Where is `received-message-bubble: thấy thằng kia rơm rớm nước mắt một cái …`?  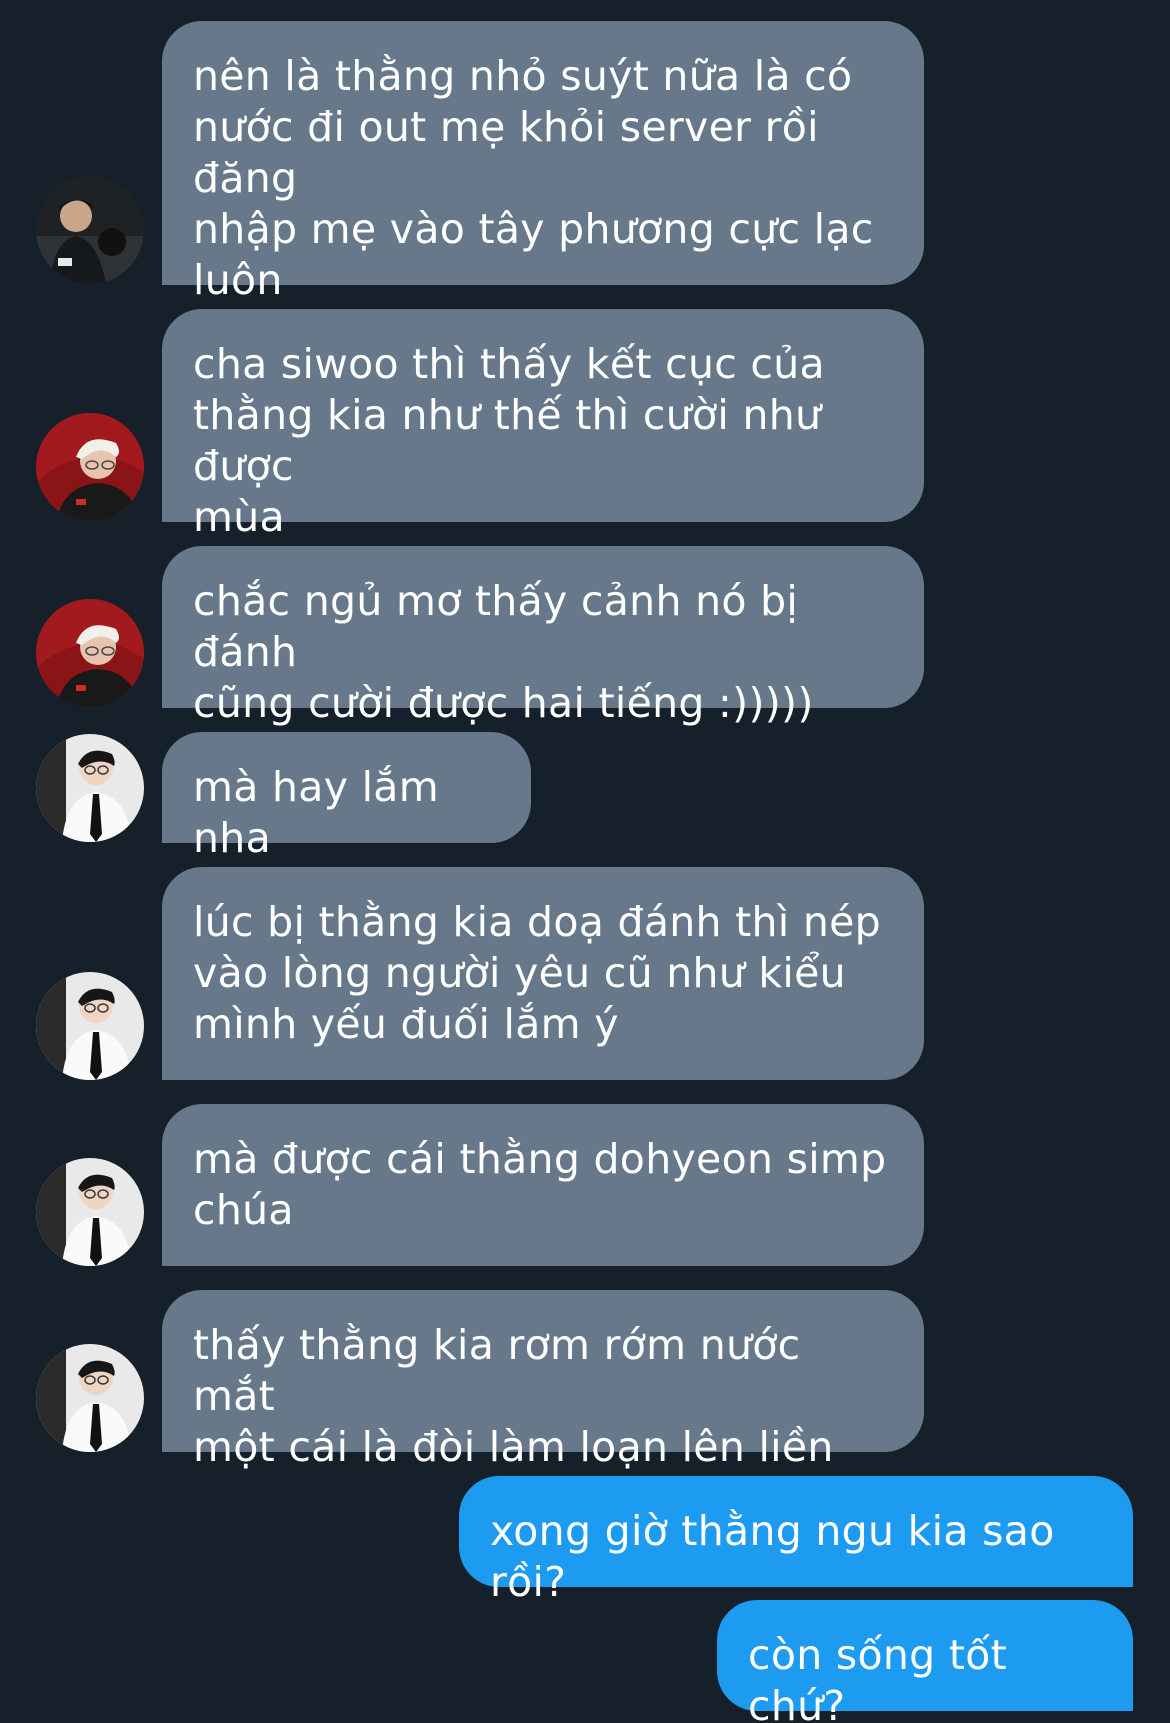
received-message-bubble: thấy thằng kia rơm rớm nước mắt một cái … is located at coordinates (543, 1380).